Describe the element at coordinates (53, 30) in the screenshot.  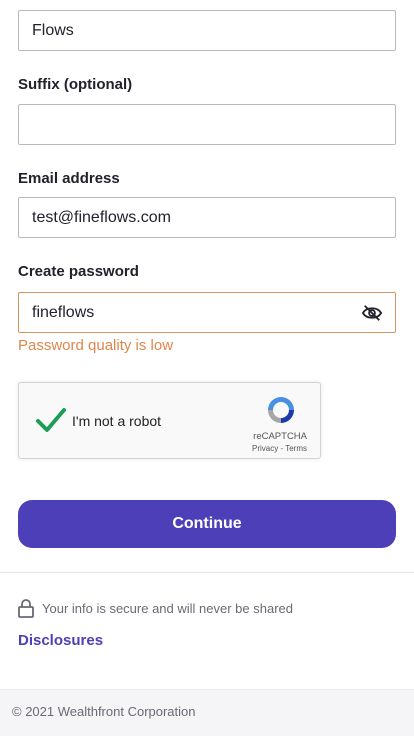
I see `last-name-value: Flows` at that location.